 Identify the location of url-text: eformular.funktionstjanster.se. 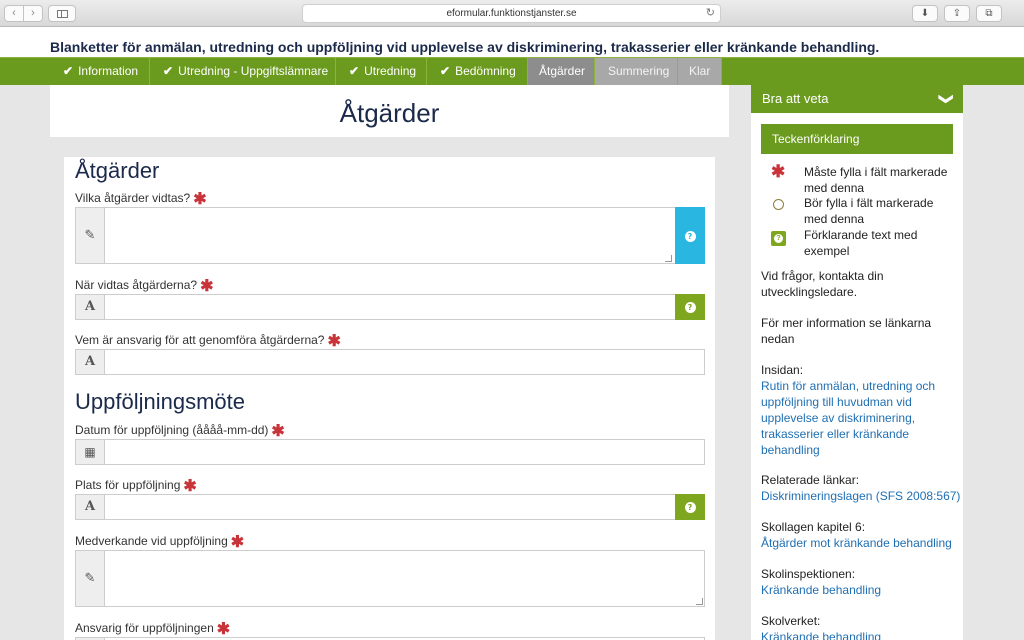
(511, 13).